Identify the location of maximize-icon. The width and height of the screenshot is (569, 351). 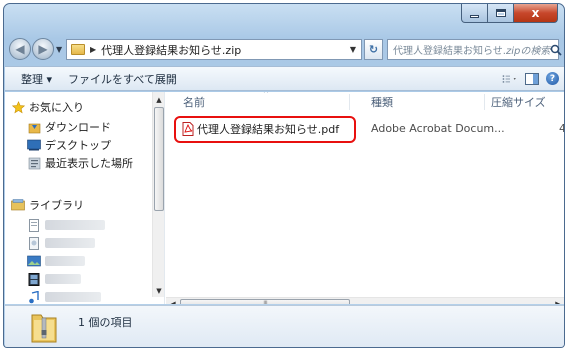
(500, 13).